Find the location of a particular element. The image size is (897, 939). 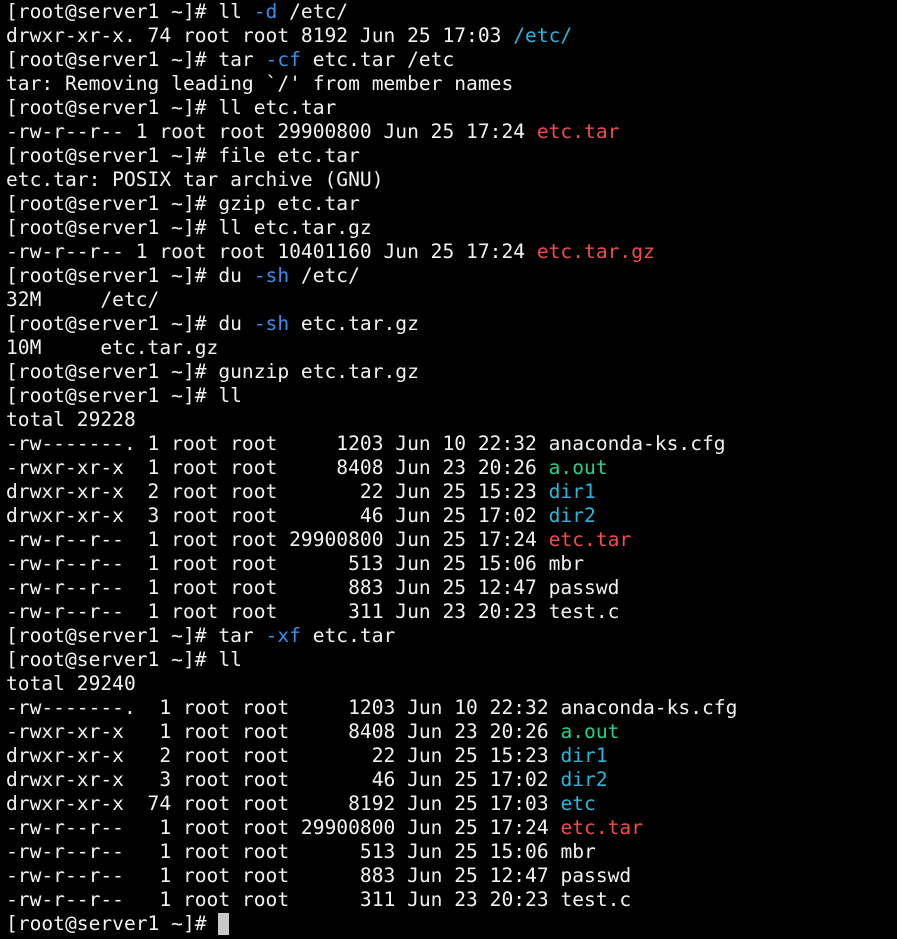

command-line: [root@server1 ~]# gunzip etc.tar.gz is located at coordinates (451, 372).